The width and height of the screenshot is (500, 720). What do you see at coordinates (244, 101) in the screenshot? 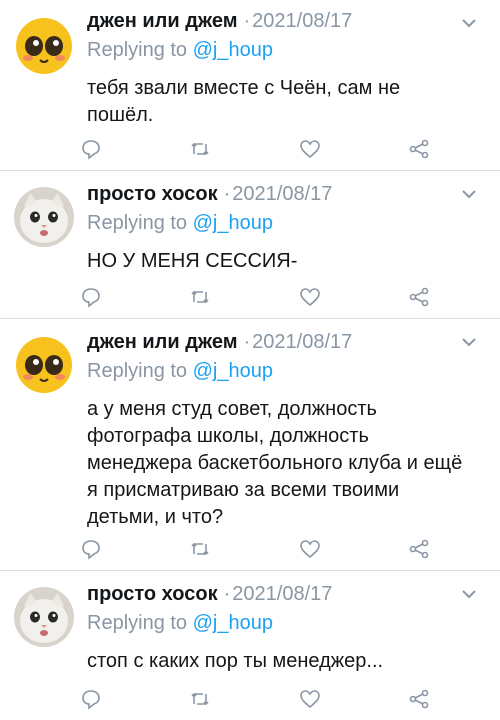
I see `tweet-text: тебя звали вместе с Чеён, сам не пошёл.` at bounding box center [244, 101].